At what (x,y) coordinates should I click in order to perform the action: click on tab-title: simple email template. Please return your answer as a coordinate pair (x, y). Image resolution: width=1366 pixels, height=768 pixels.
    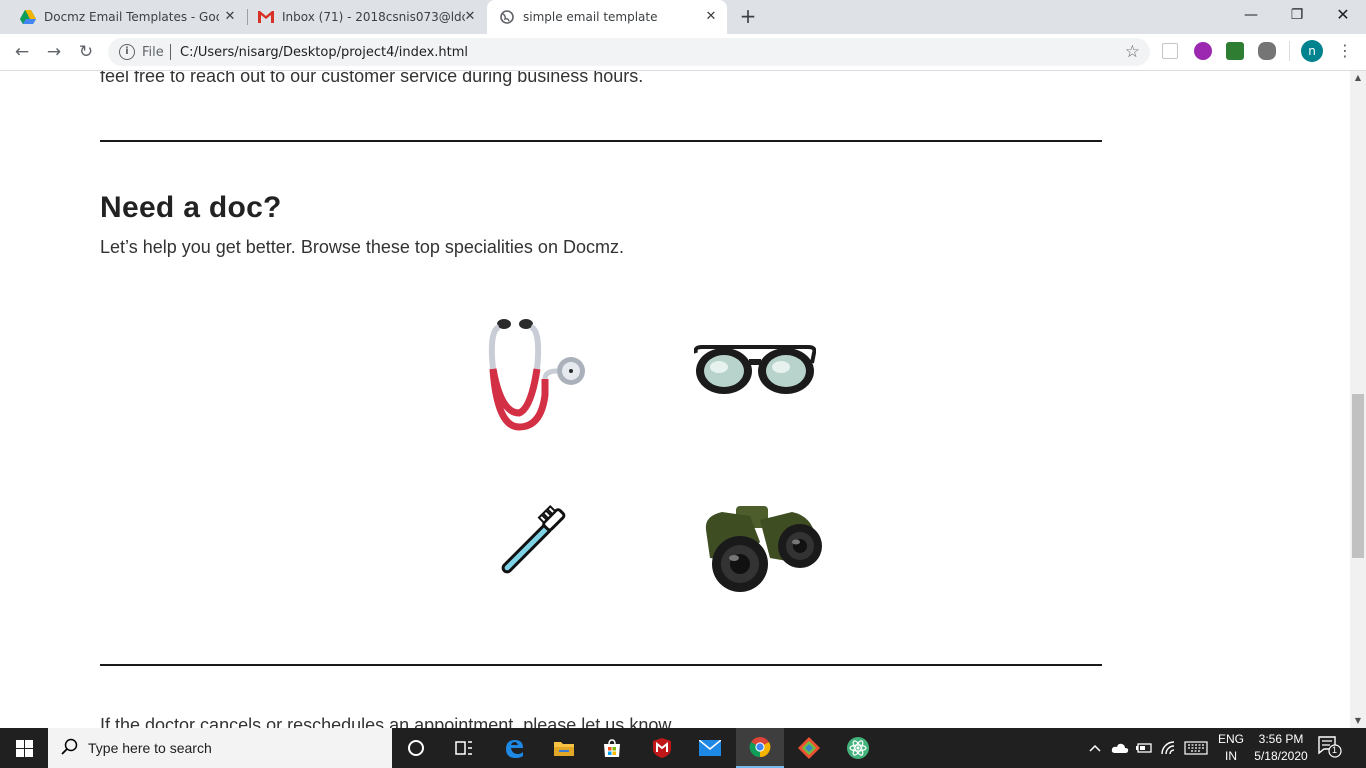
    Looking at the image, I should click on (590, 17).